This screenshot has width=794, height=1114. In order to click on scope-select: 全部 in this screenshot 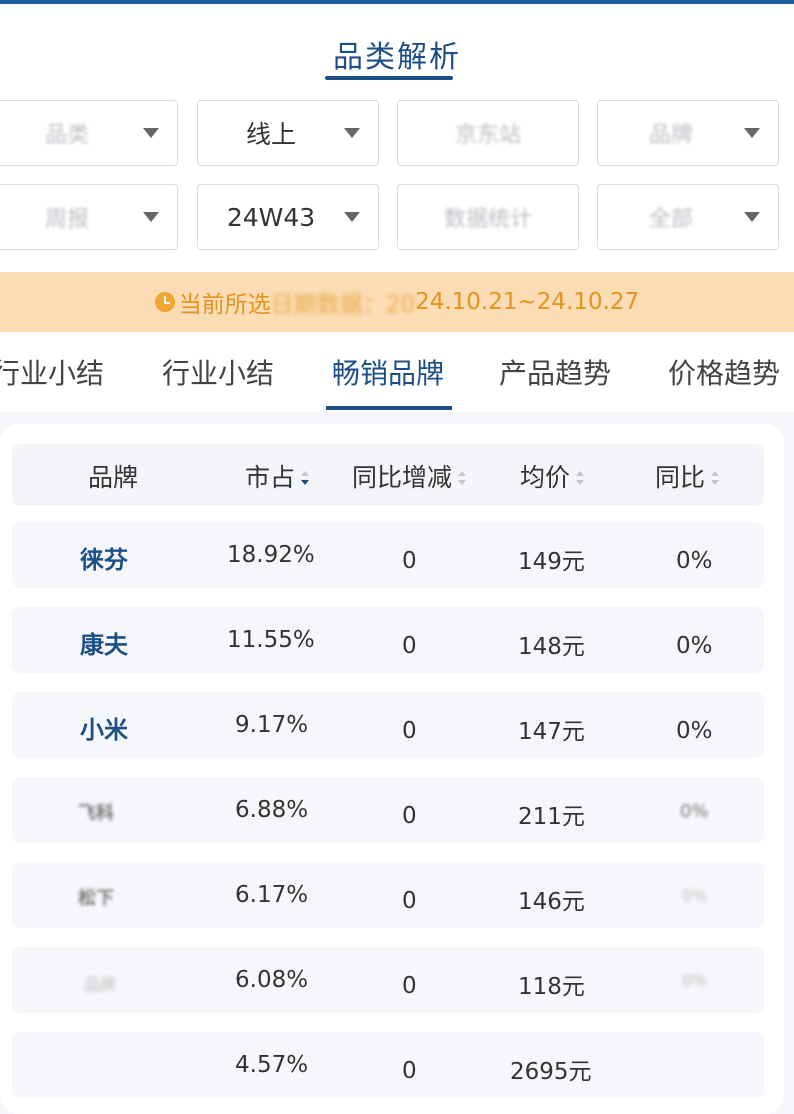, I will do `click(688, 217)`.